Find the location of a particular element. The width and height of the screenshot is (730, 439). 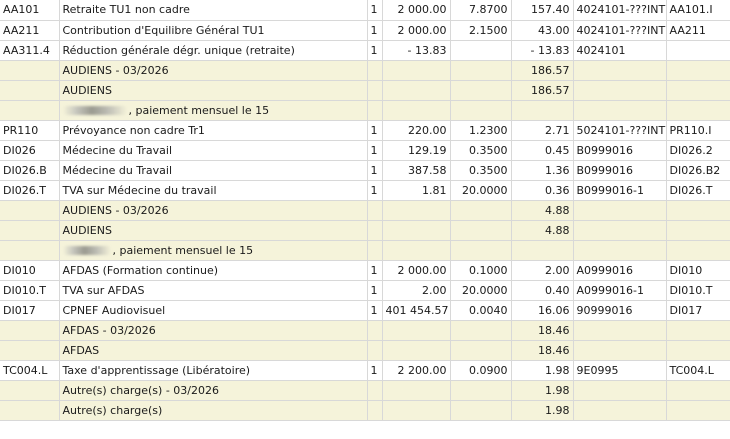

subtotal-row: Autre(s) charge(s) 1.98 is located at coordinates (365, 410).